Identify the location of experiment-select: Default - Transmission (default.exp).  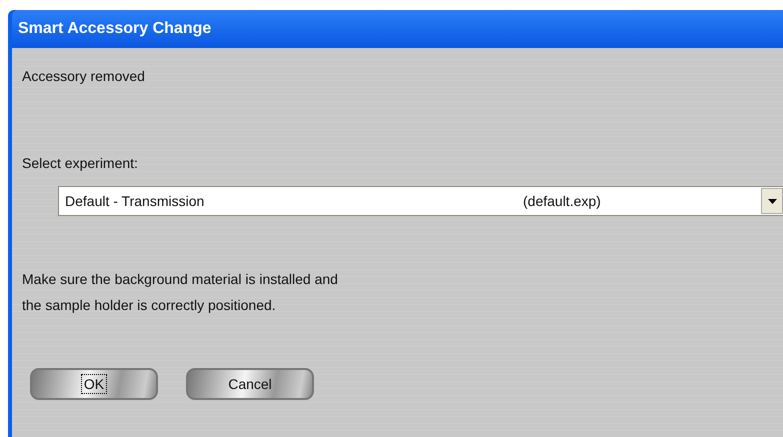
(420, 201).